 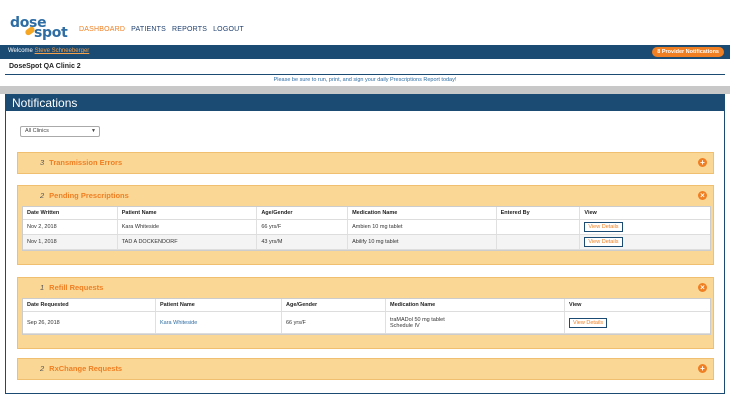 What do you see at coordinates (93, 131) in the screenshot?
I see `caret-down-icon: ▼` at bounding box center [93, 131].